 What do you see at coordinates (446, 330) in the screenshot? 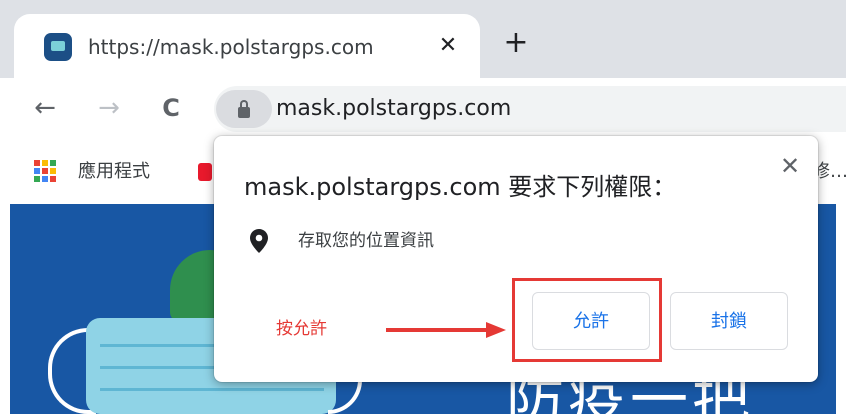
I see `annotation-arrow-icon` at bounding box center [446, 330].